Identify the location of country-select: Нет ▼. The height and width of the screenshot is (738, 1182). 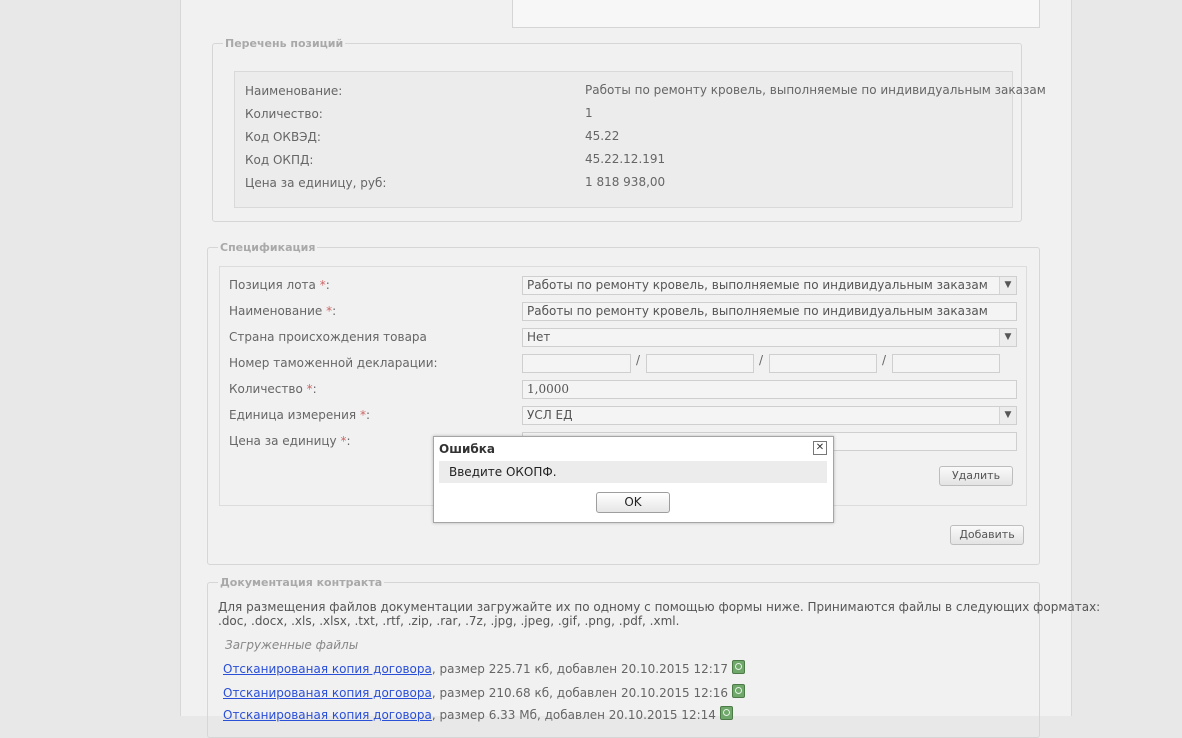
(769, 337).